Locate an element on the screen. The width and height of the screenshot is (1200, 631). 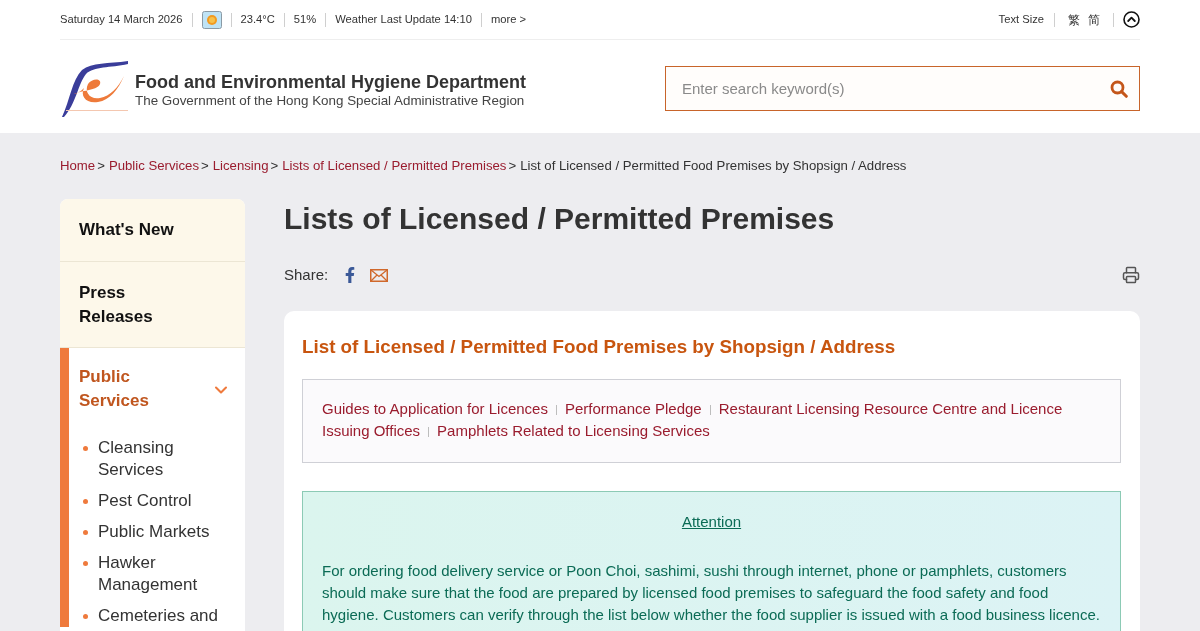
print-icon is located at coordinates (1131, 275).